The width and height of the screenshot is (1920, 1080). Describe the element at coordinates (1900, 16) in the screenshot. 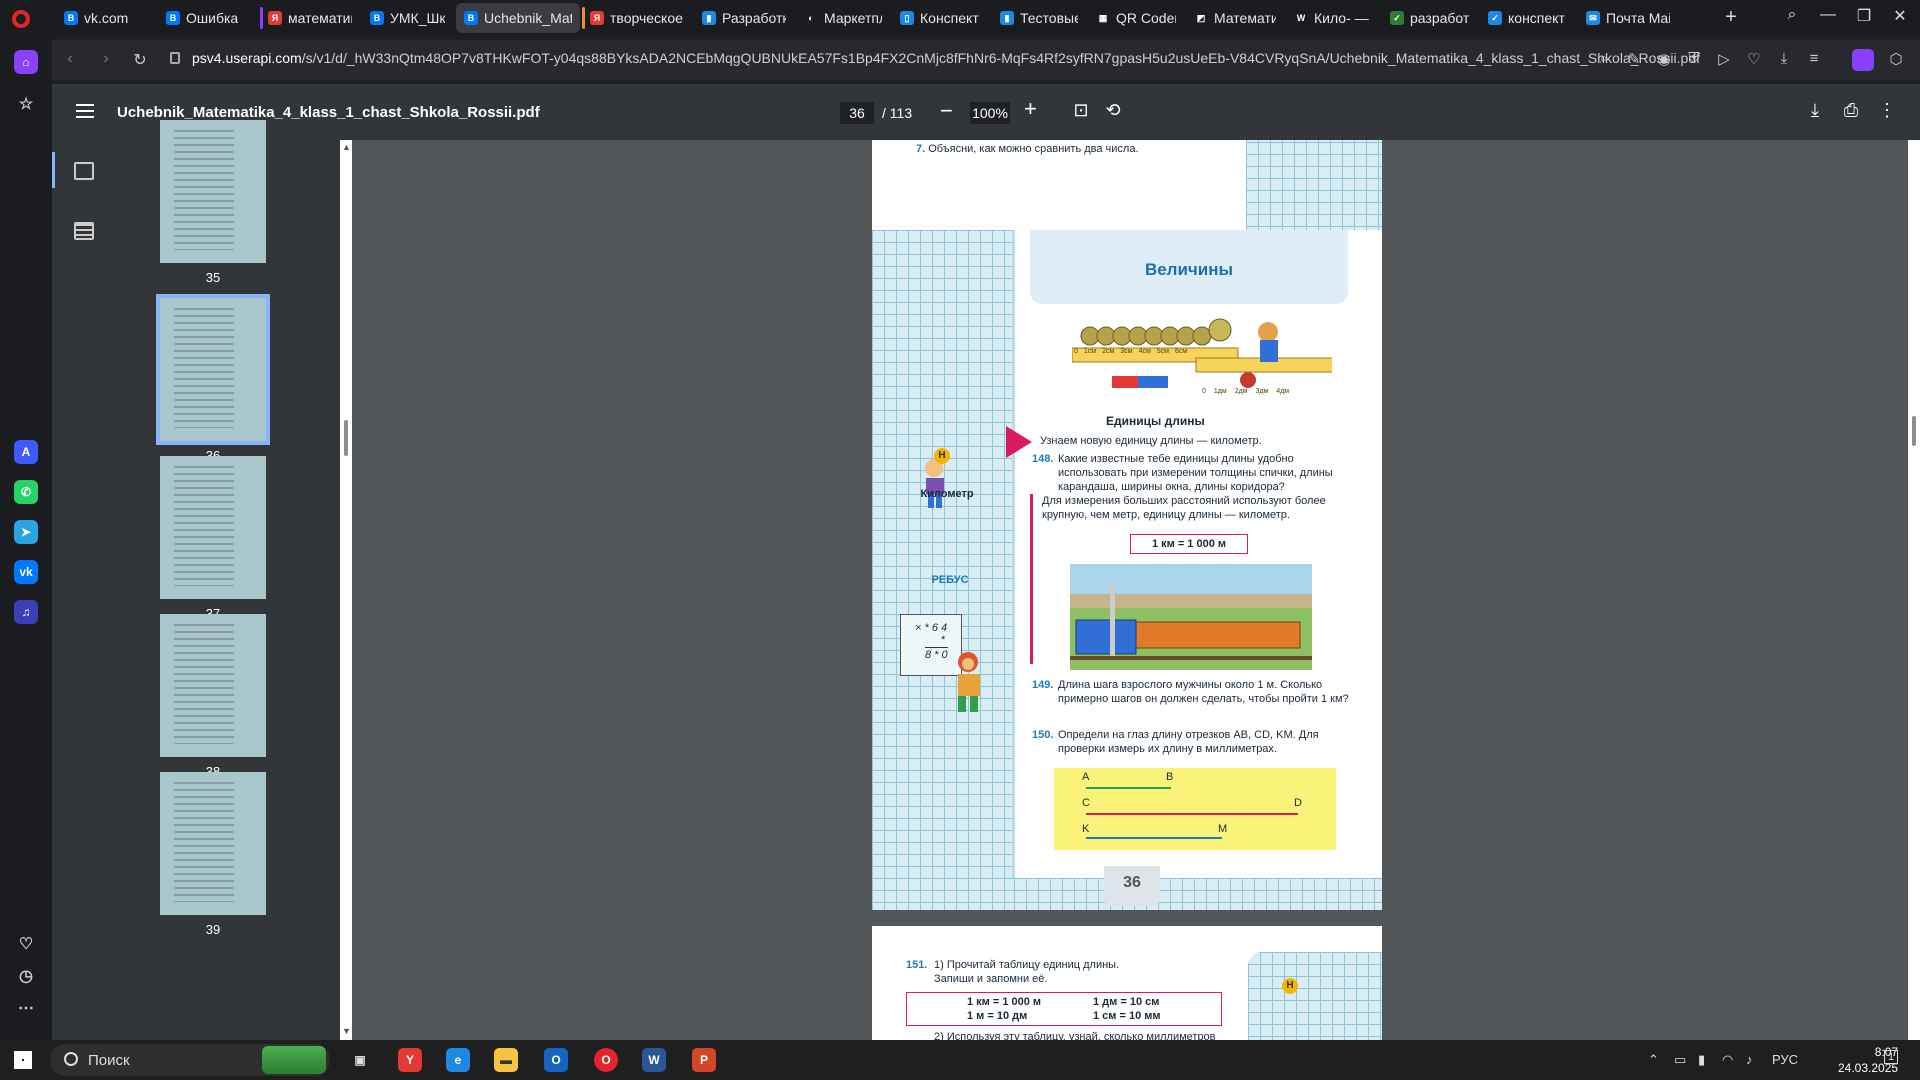

I see `close-button: ✕` at that location.